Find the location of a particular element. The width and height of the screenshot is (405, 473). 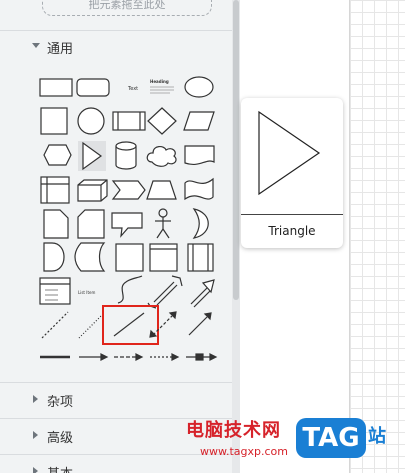

bidirectional-arrow-shape is located at coordinates (165, 292).